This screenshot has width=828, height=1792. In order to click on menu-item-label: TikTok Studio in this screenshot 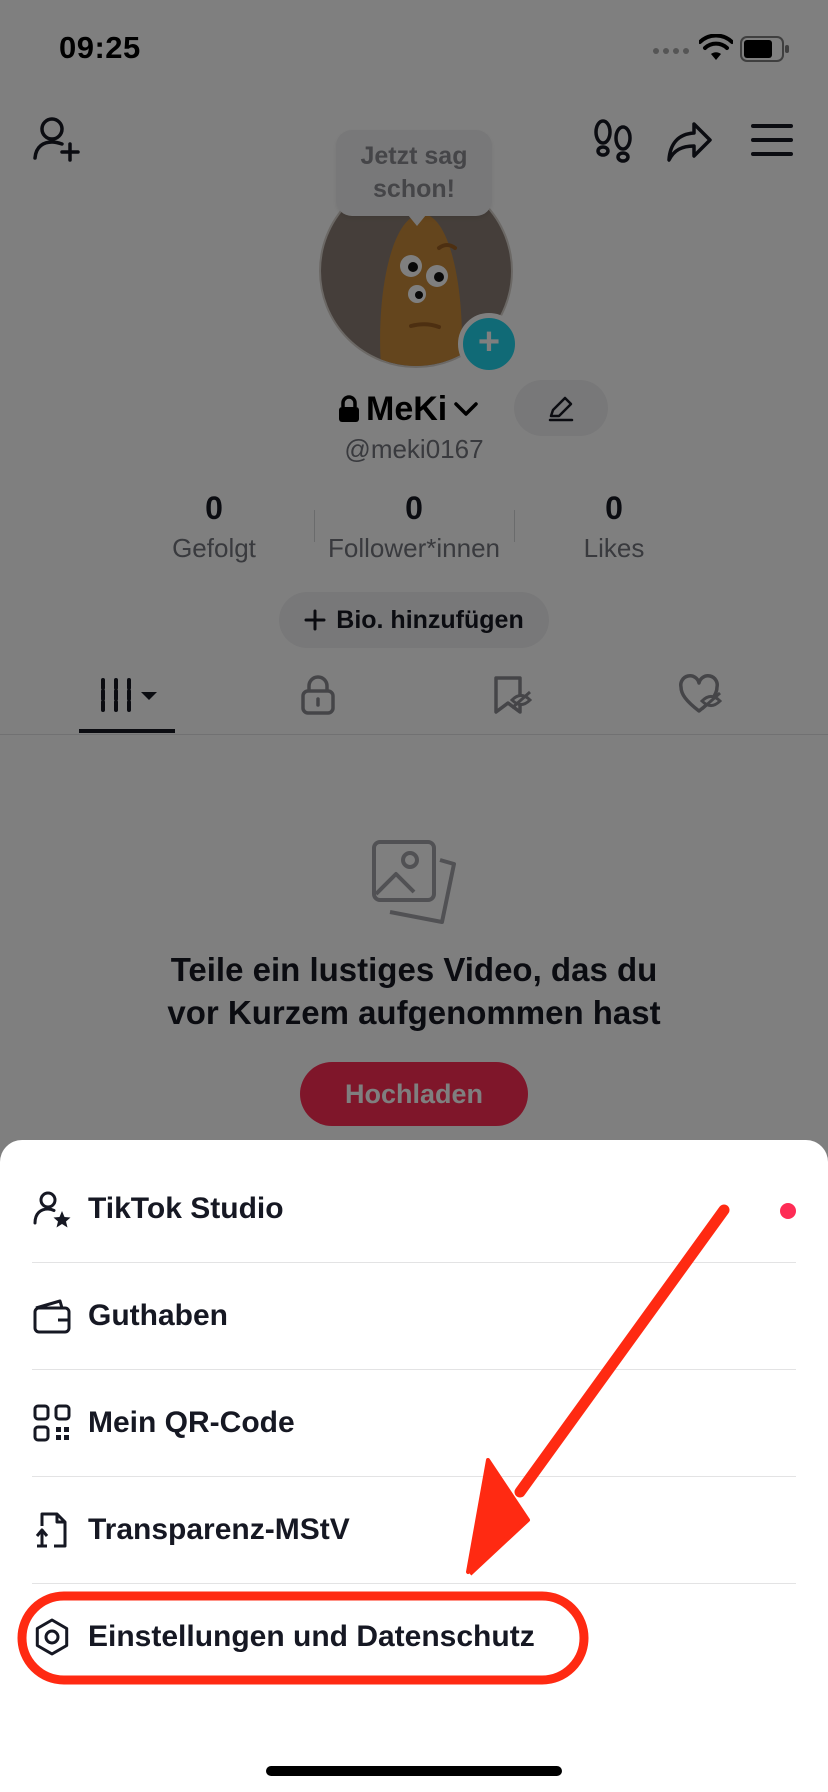, I will do `click(186, 1208)`.